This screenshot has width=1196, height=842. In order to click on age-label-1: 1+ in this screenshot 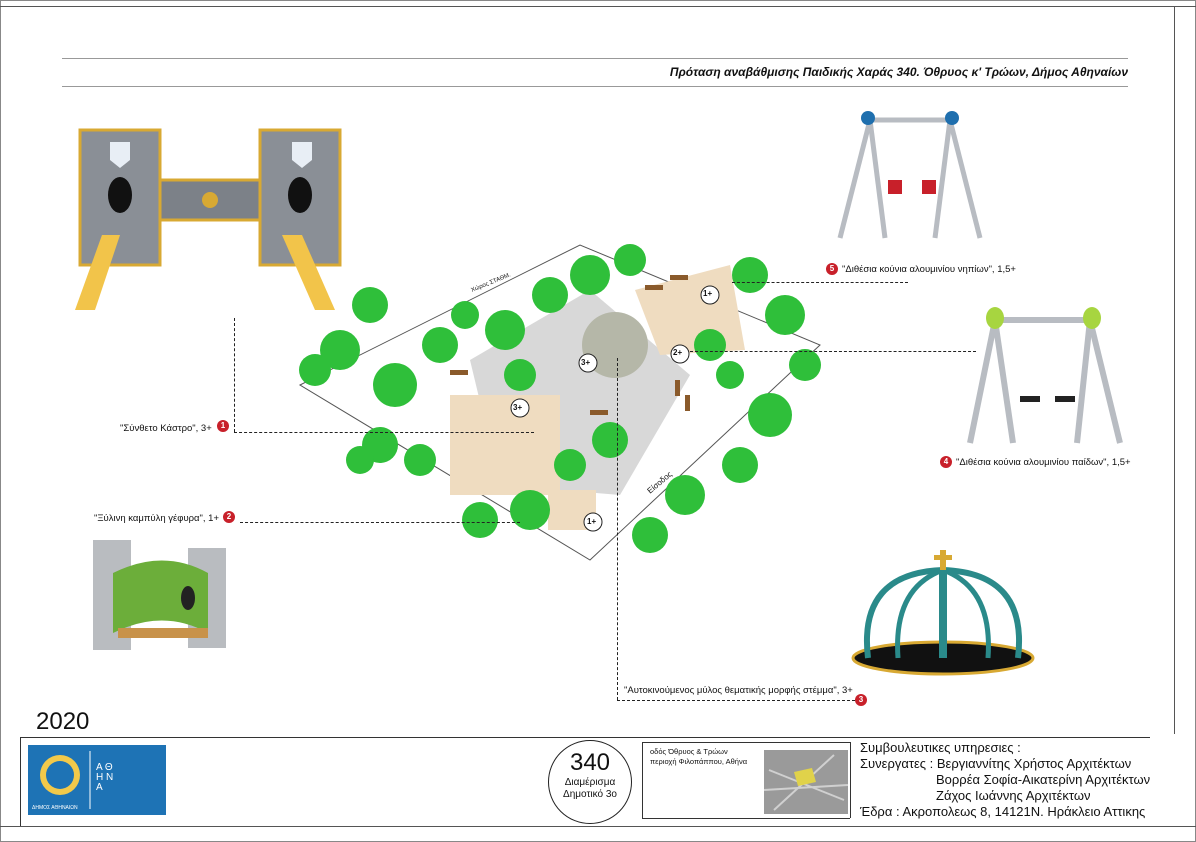, I will do `click(708, 293)`.